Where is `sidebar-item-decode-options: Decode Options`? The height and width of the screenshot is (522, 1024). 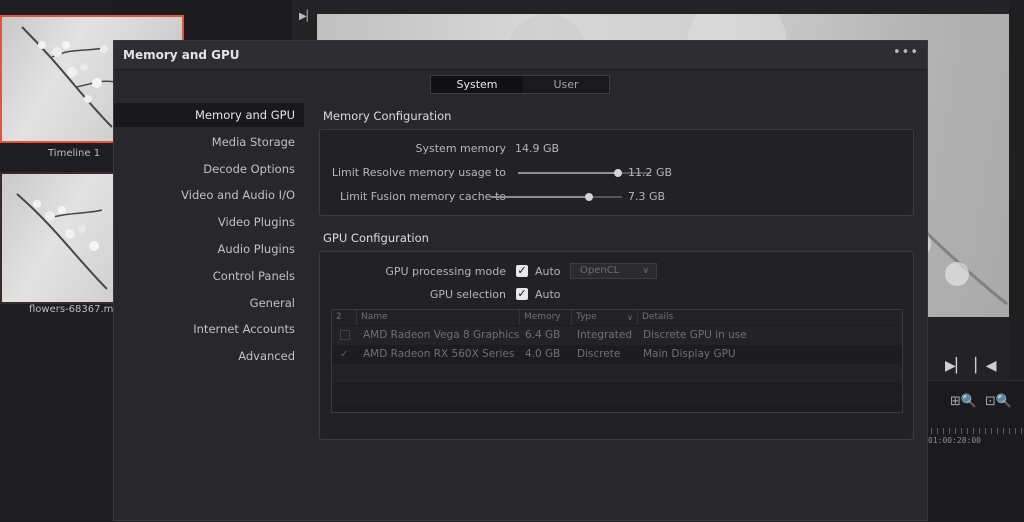 sidebar-item-decode-options: Decode Options is located at coordinates (209, 169).